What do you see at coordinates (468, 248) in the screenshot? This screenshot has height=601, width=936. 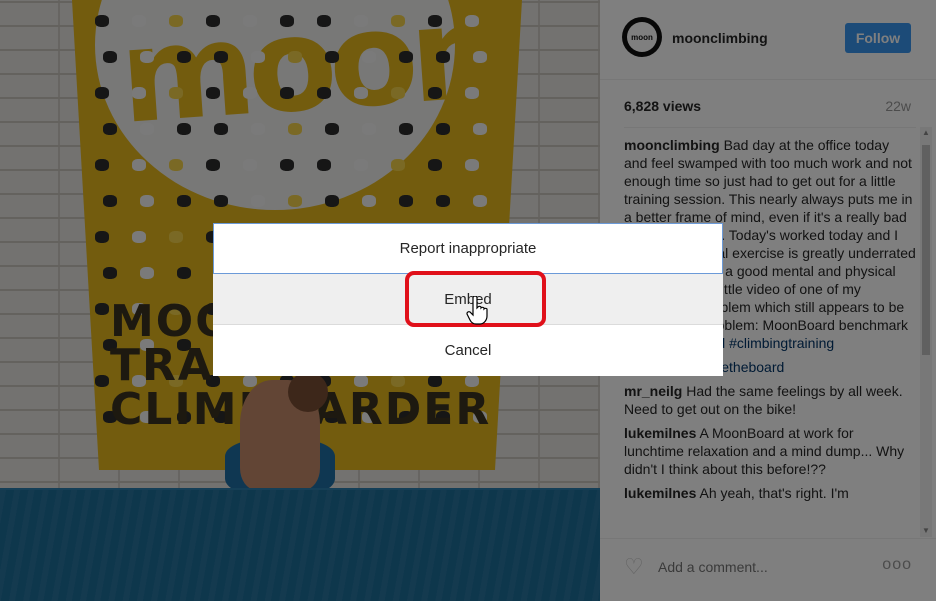 I see `report-inappropriate-button: Report inappropriate` at bounding box center [468, 248].